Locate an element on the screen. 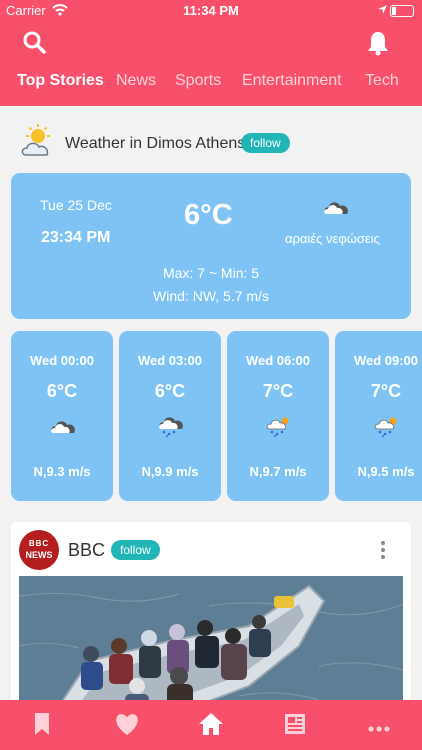 Image resolution: width=422 pixels, height=750 pixels. battery-icon is located at coordinates (402, 11).